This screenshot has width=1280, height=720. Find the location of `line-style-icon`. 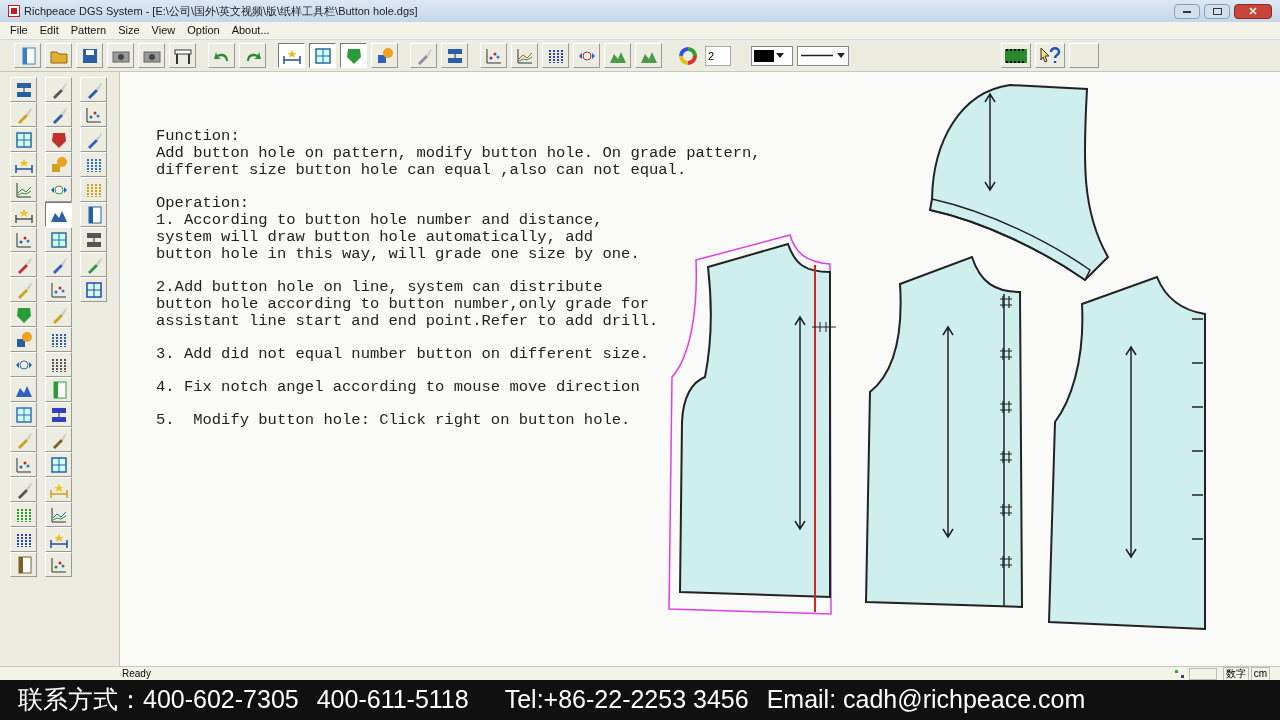

line-style-icon is located at coordinates (817, 55).